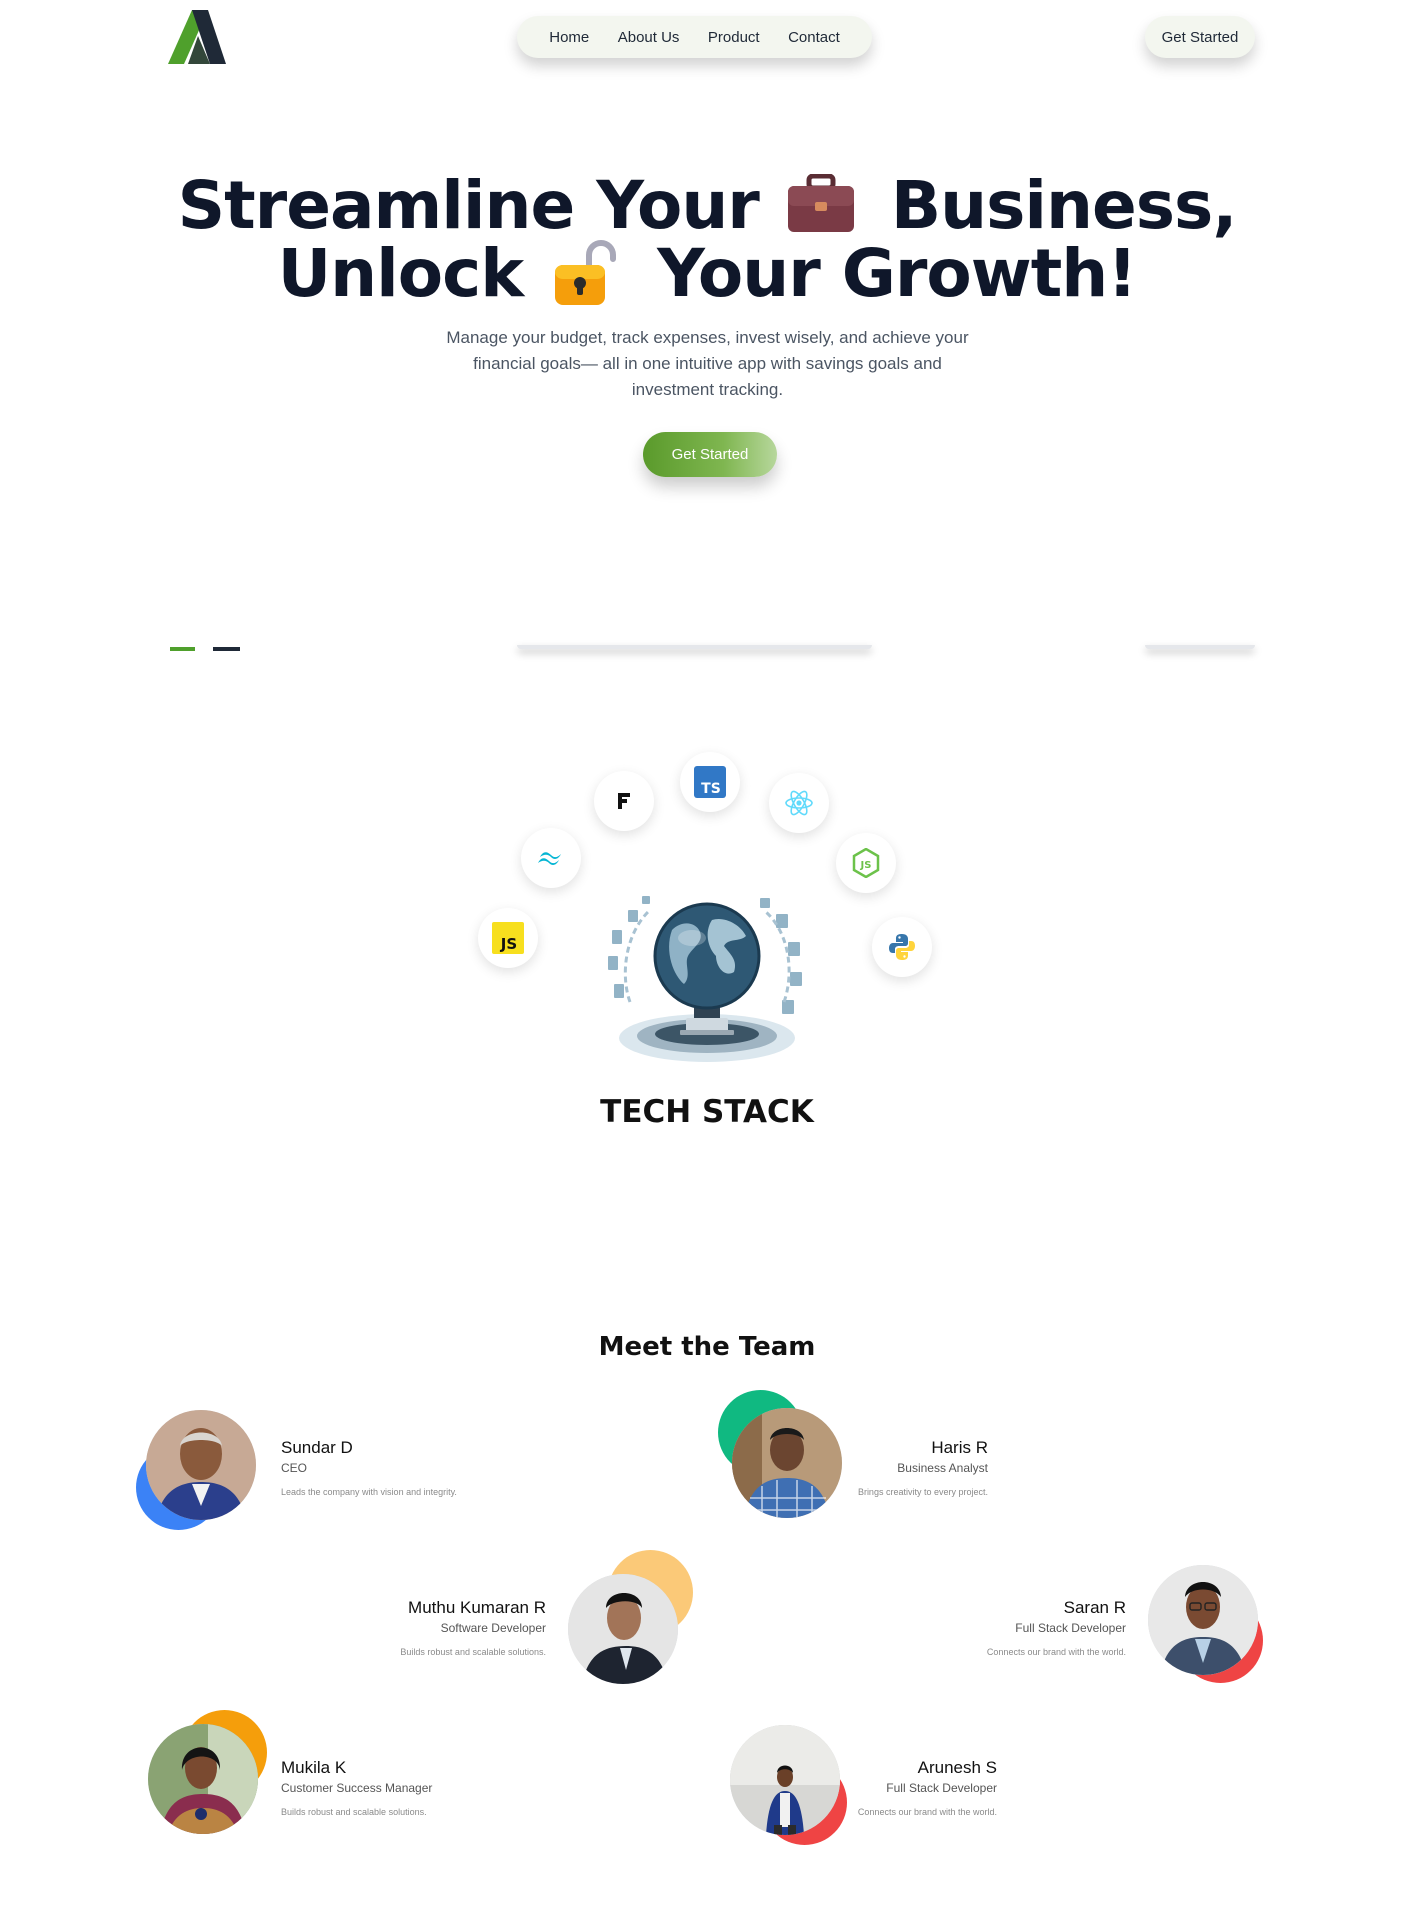 The image size is (1414, 1923). Describe the element at coordinates (957, 1767) in the screenshot. I see `member-name: Arunesh S` at that location.